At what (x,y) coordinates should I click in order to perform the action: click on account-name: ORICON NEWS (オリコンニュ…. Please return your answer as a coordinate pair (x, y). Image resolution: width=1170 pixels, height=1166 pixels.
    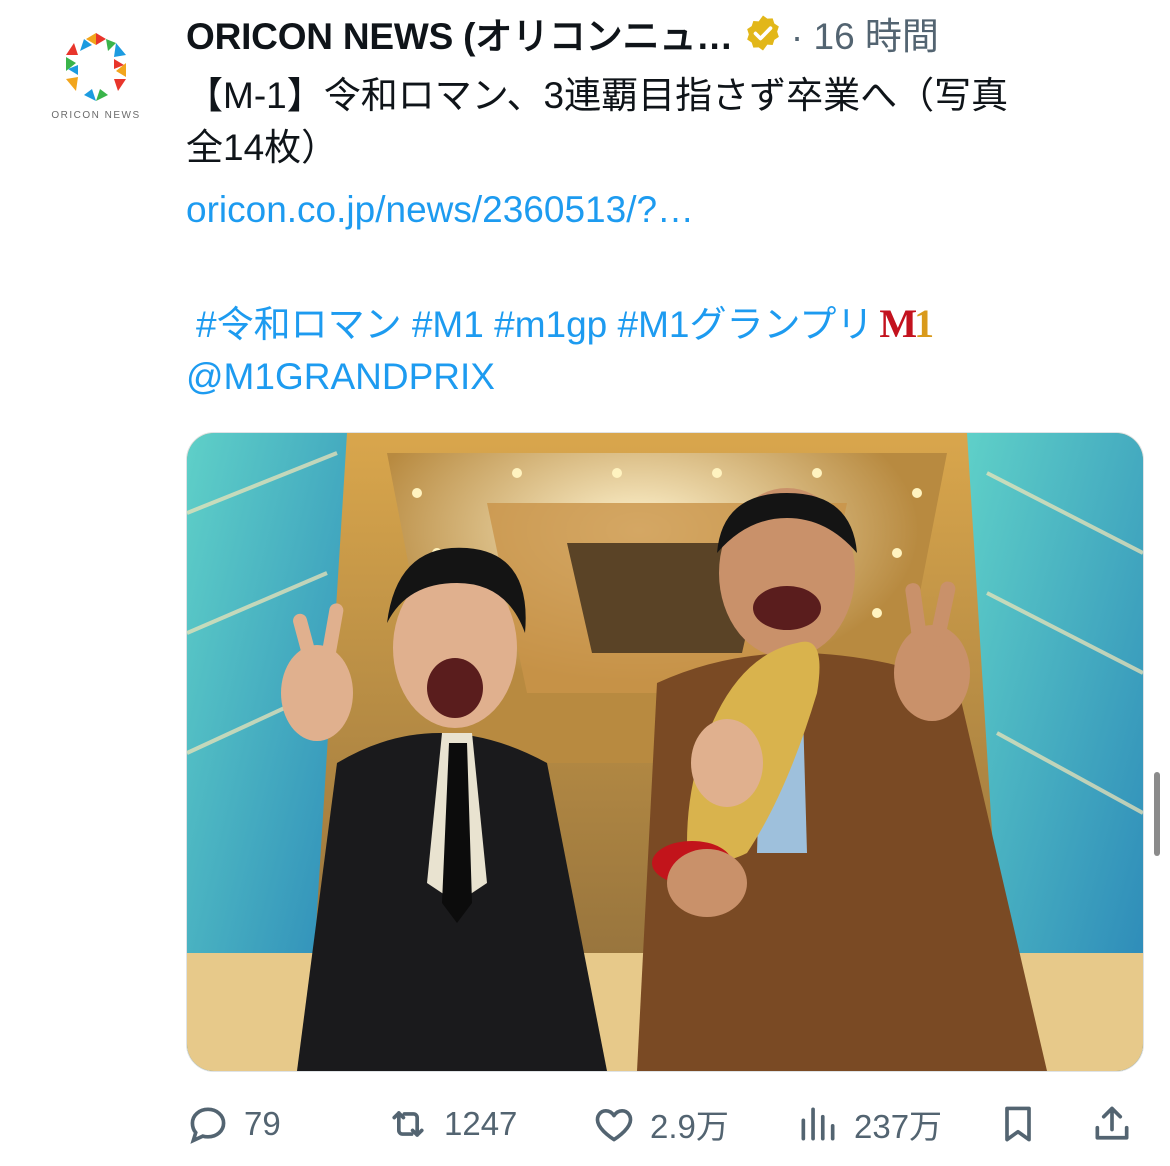
    Looking at the image, I should click on (459, 33).